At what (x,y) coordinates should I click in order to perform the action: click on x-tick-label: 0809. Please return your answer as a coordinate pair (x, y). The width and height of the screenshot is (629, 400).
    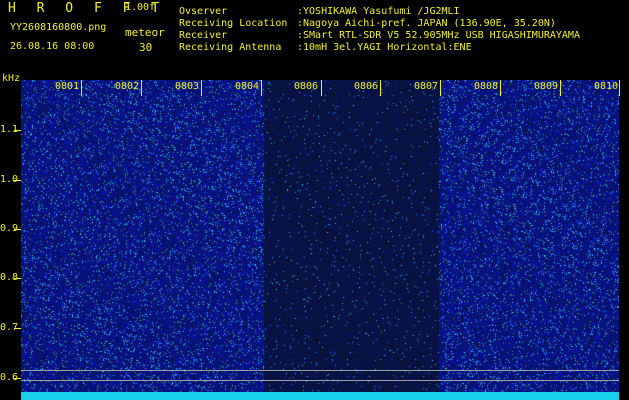
    Looking at the image, I should click on (546, 86).